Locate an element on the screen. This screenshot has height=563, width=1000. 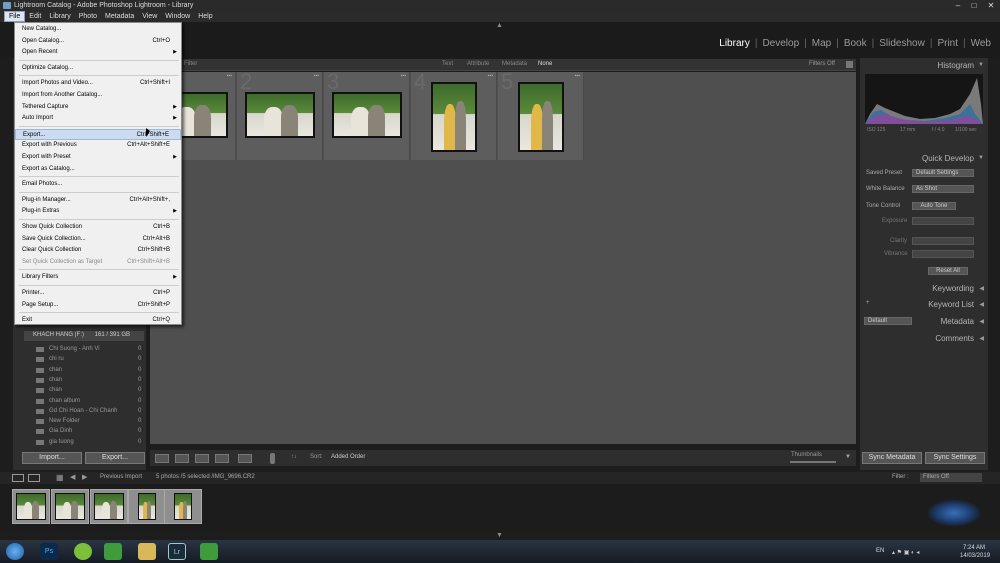
lightroom-taskbar-icon: Lr is located at coordinates (177, 551).